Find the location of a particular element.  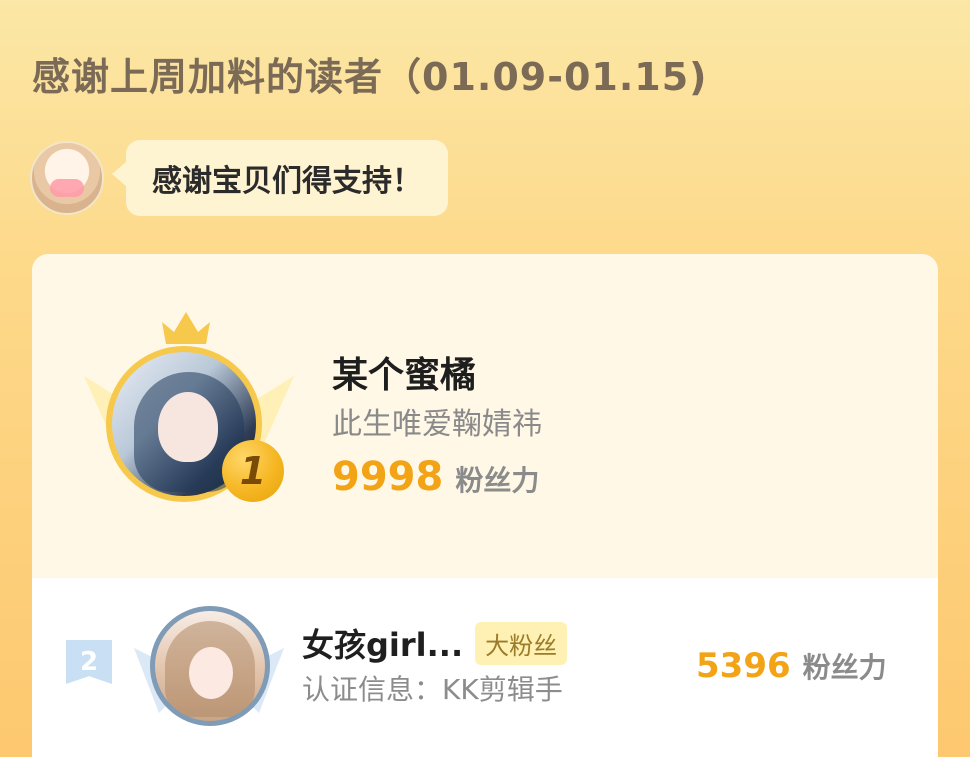

name-row: 女孩girl... 大粉丝 is located at coordinates (435, 643).